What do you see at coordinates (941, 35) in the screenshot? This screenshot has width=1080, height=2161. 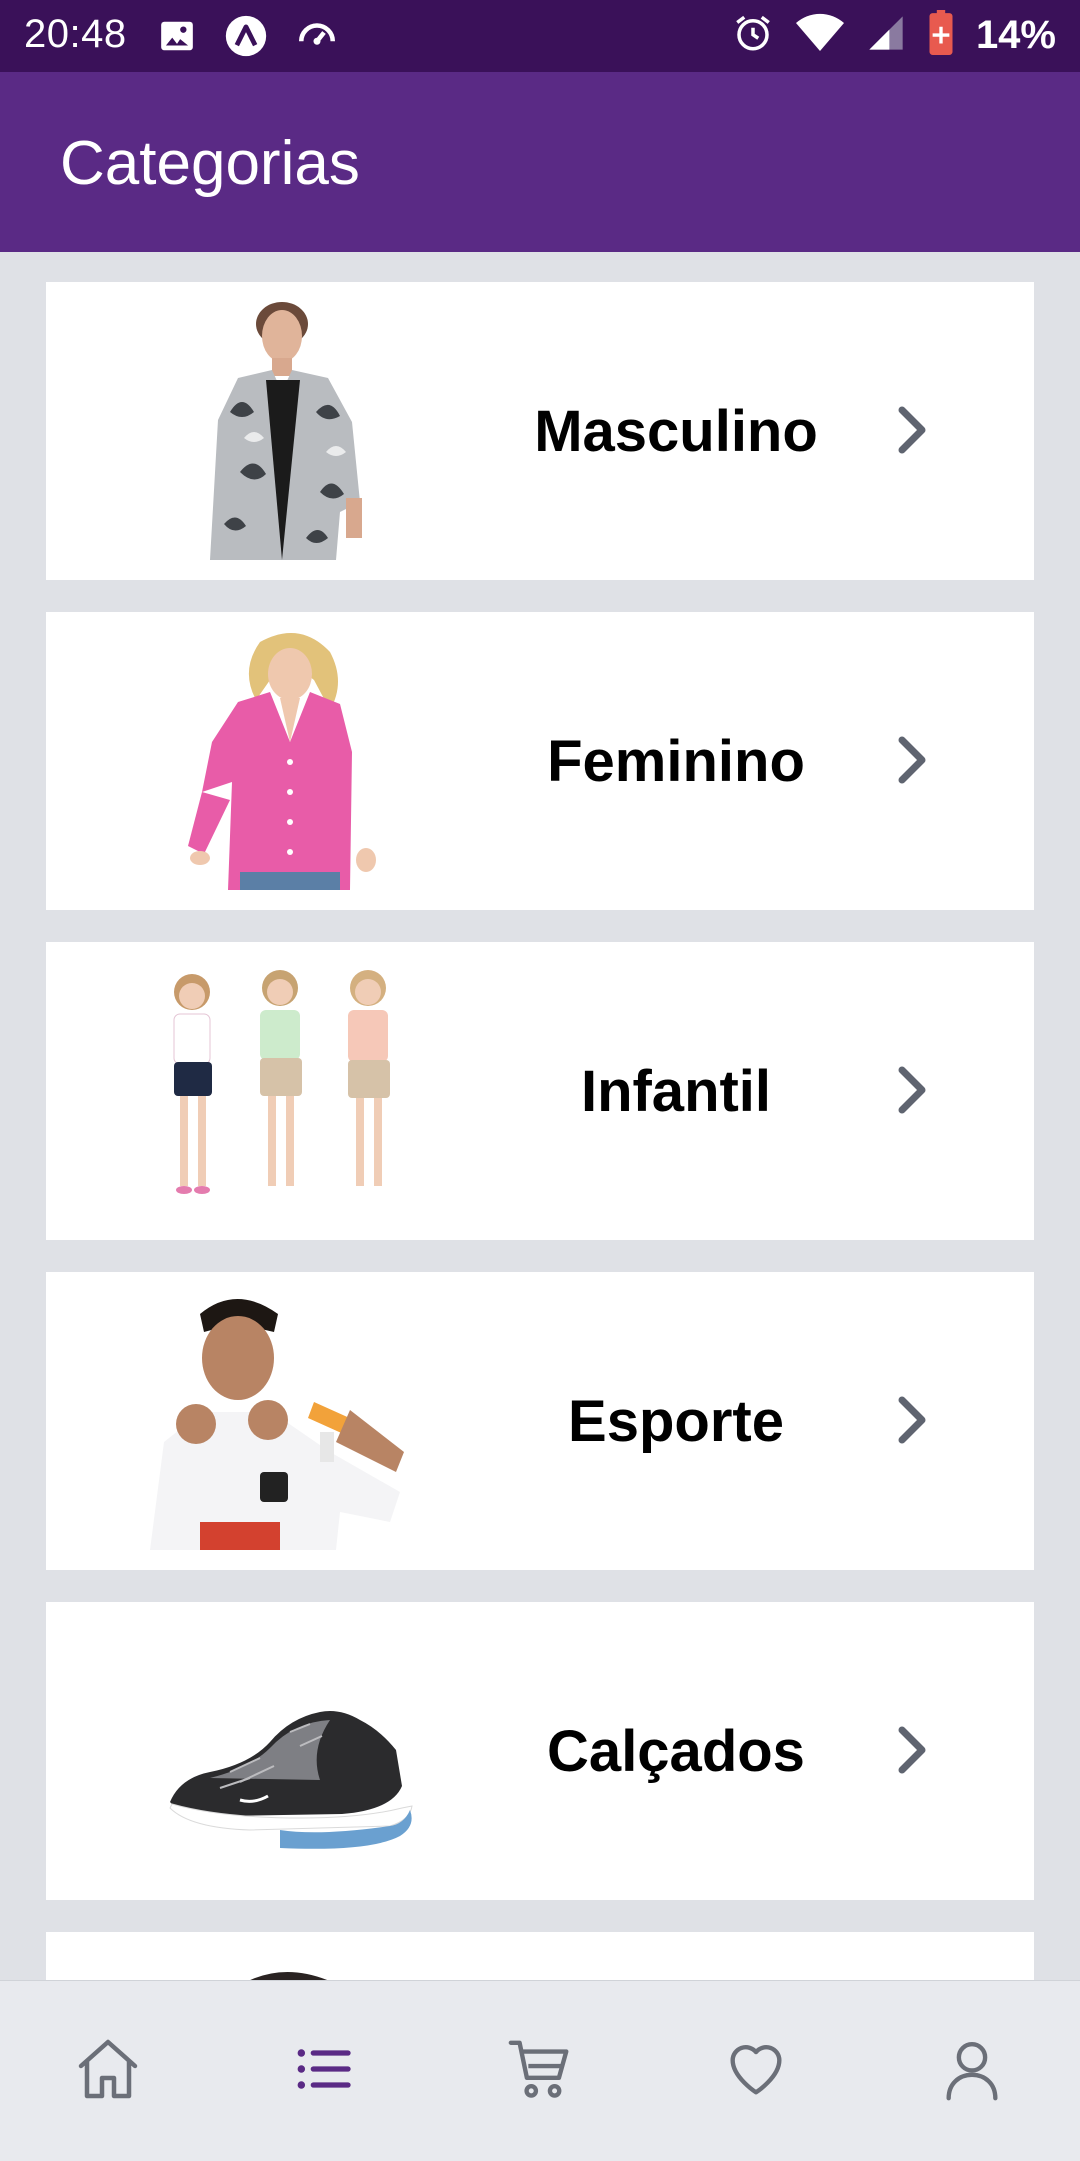 I see `battery-icon` at bounding box center [941, 35].